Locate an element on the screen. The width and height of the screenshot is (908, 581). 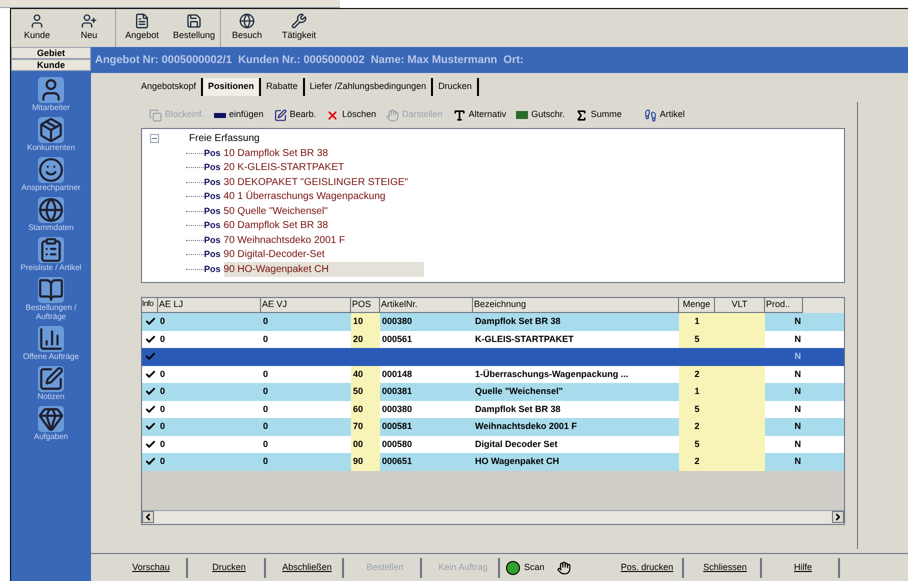
tool-icon is located at coordinates (299, 21).